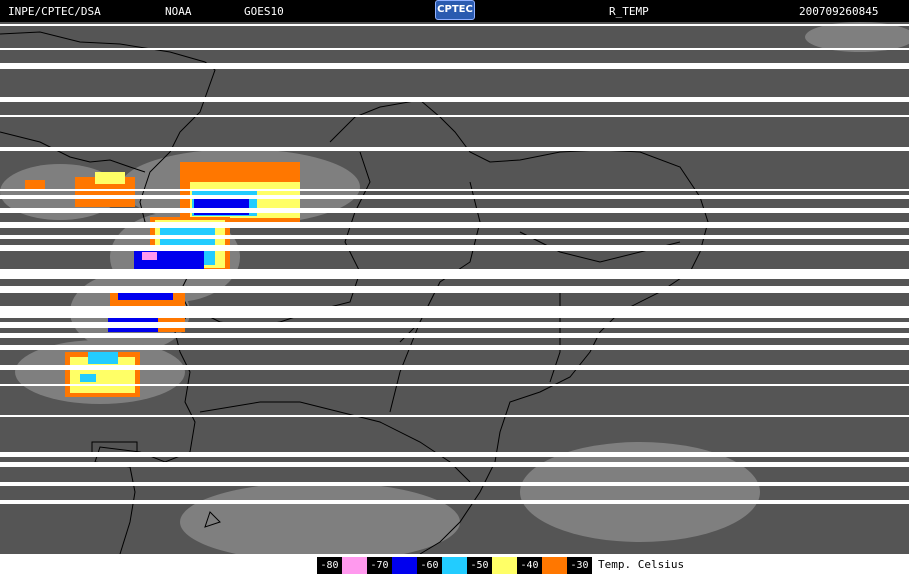 This screenshot has width=909, height=576. What do you see at coordinates (178, 11) in the screenshot?
I see `agency-label: NOAA` at bounding box center [178, 11].